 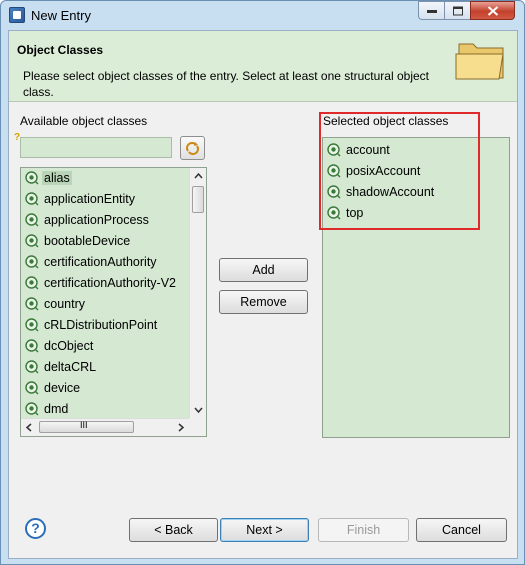 I want to click on list-item: applicationProcess, so click(x=105, y=220).